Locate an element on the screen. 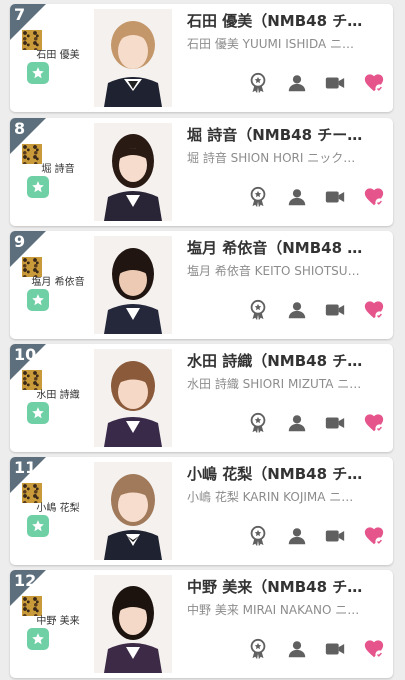 Image resolution: width=405 pixels, height=680 pixels. rank-number: 10 is located at coordinates (25, 354).